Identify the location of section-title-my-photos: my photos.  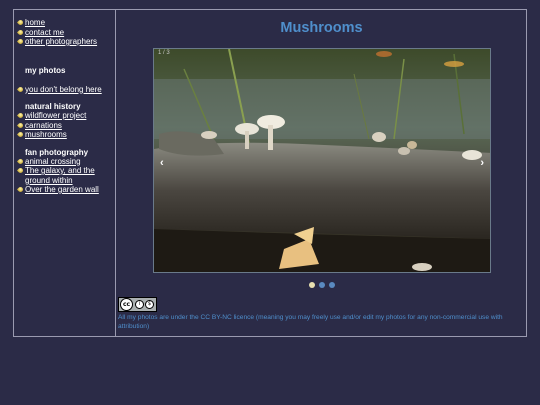
(45, 70).